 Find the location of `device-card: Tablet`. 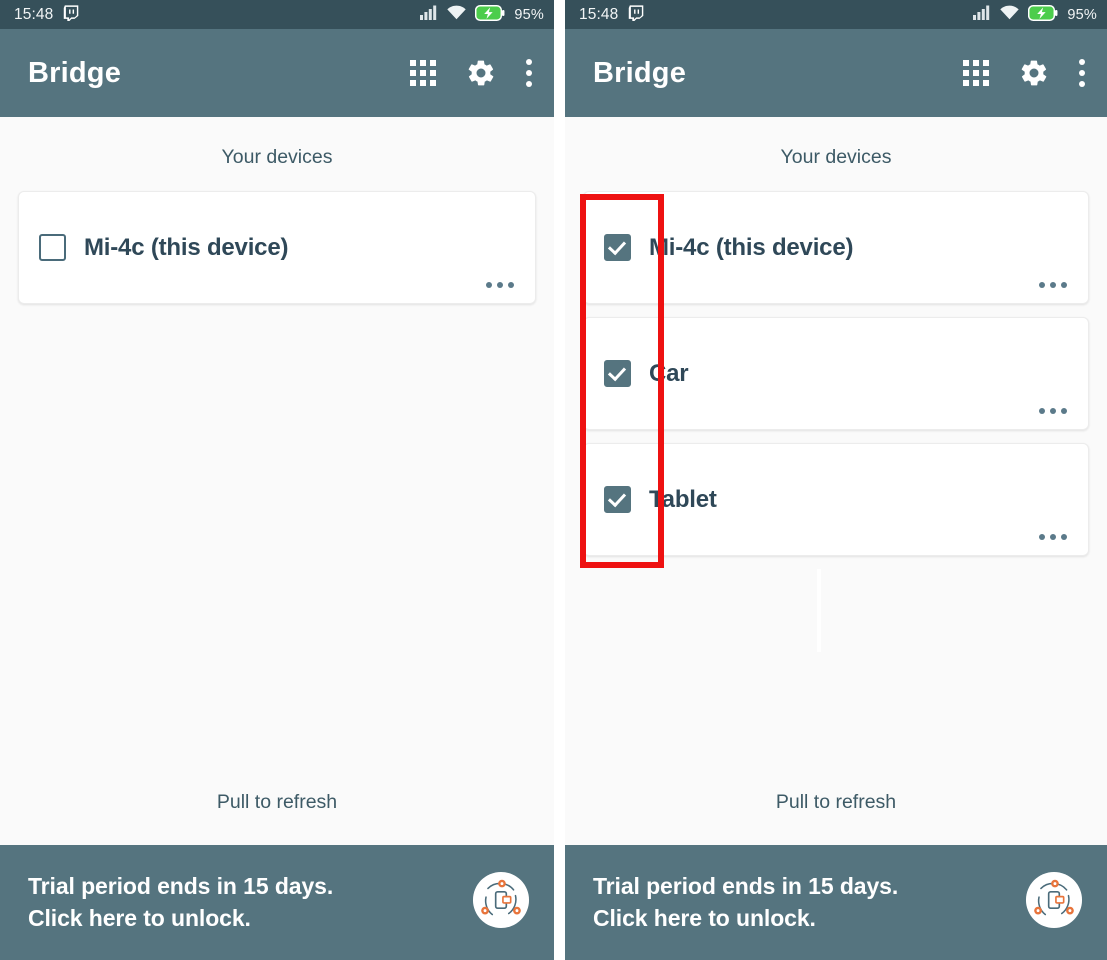

device-card: Tablet is located at coordinates (836, 499).